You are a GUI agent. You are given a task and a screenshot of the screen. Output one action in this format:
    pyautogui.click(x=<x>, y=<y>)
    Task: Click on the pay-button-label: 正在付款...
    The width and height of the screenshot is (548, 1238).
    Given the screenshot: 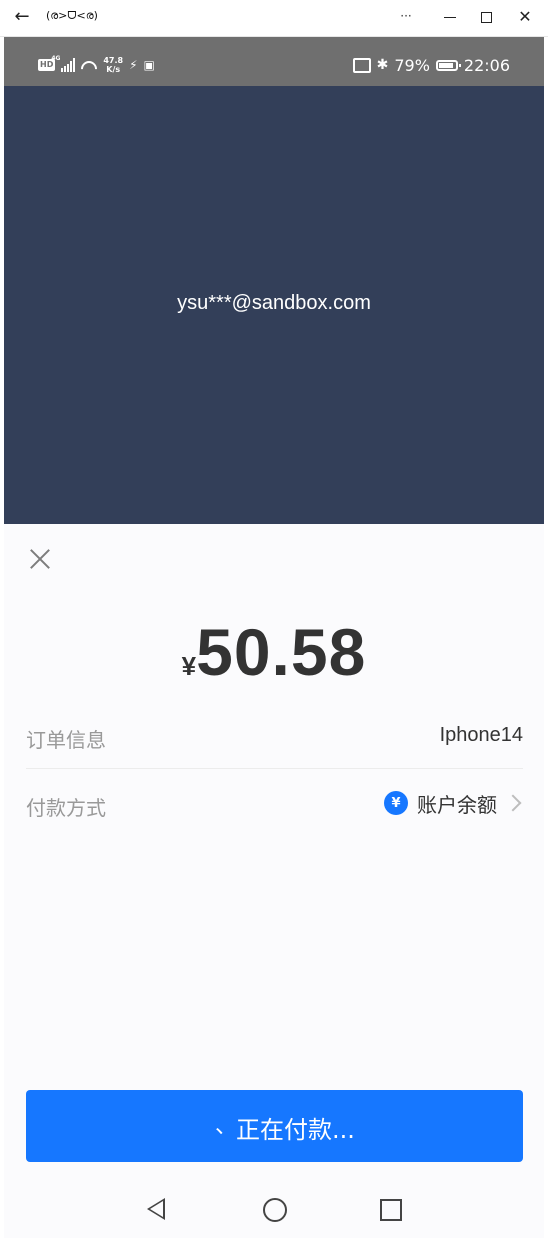 What is the action you would take?
    pyautogui.click(x=295, y=1130)
    